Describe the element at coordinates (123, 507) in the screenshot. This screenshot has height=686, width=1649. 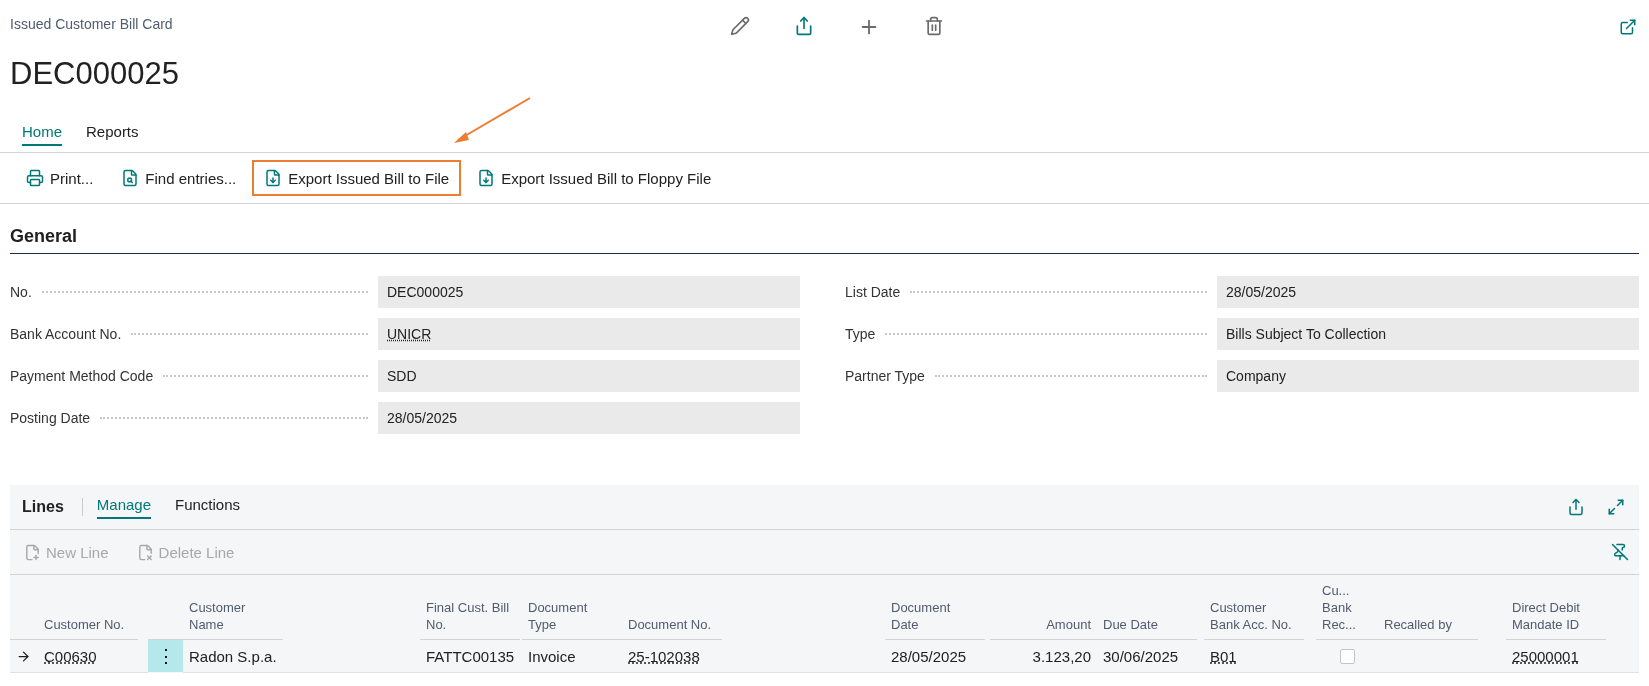
I see `tab: Manage` at that location.